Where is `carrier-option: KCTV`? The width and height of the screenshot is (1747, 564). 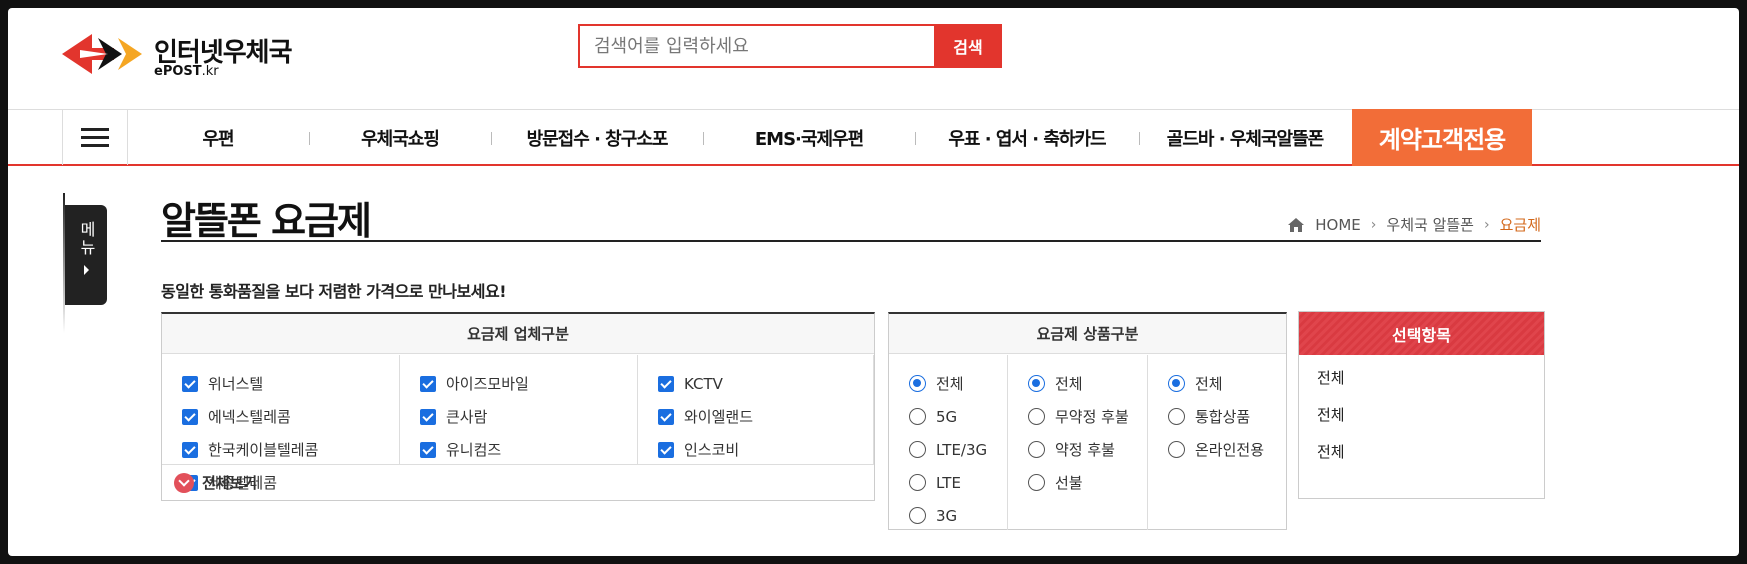
carrier-option: KCTV is located at coordinates (755, 383).